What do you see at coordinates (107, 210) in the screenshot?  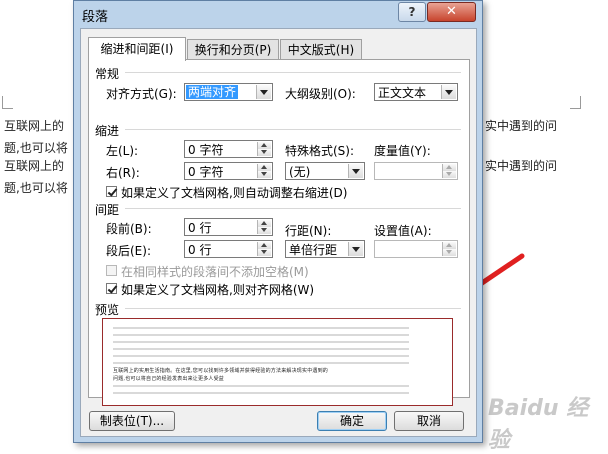 I see `section-spacing: 间距` at bounding box center [107, 210].